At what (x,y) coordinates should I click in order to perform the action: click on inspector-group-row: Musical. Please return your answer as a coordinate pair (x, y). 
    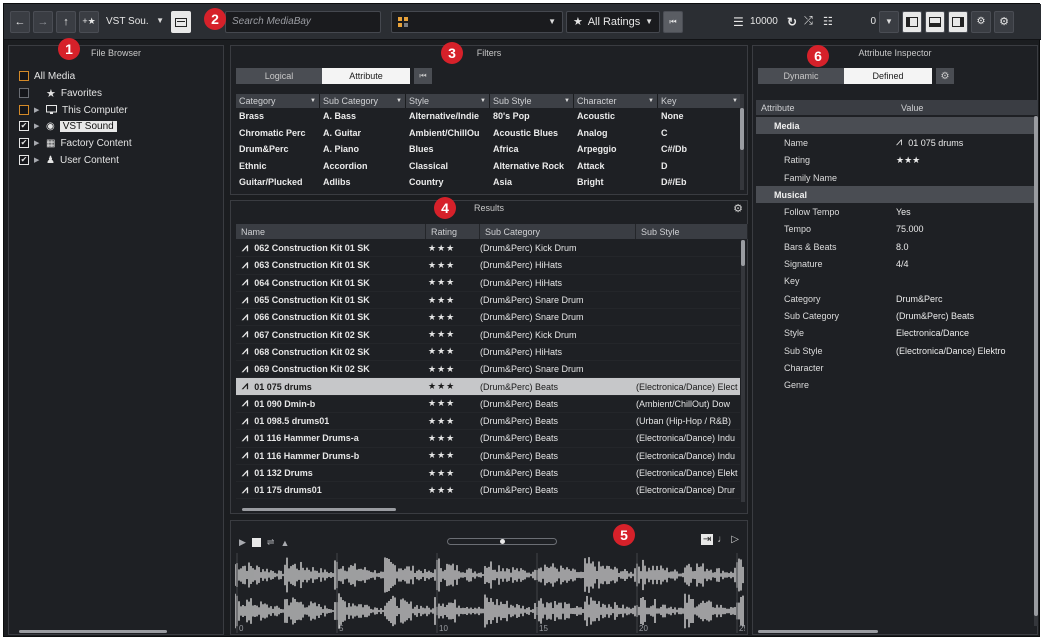
    Looking at the image, I should click on (897, 195).